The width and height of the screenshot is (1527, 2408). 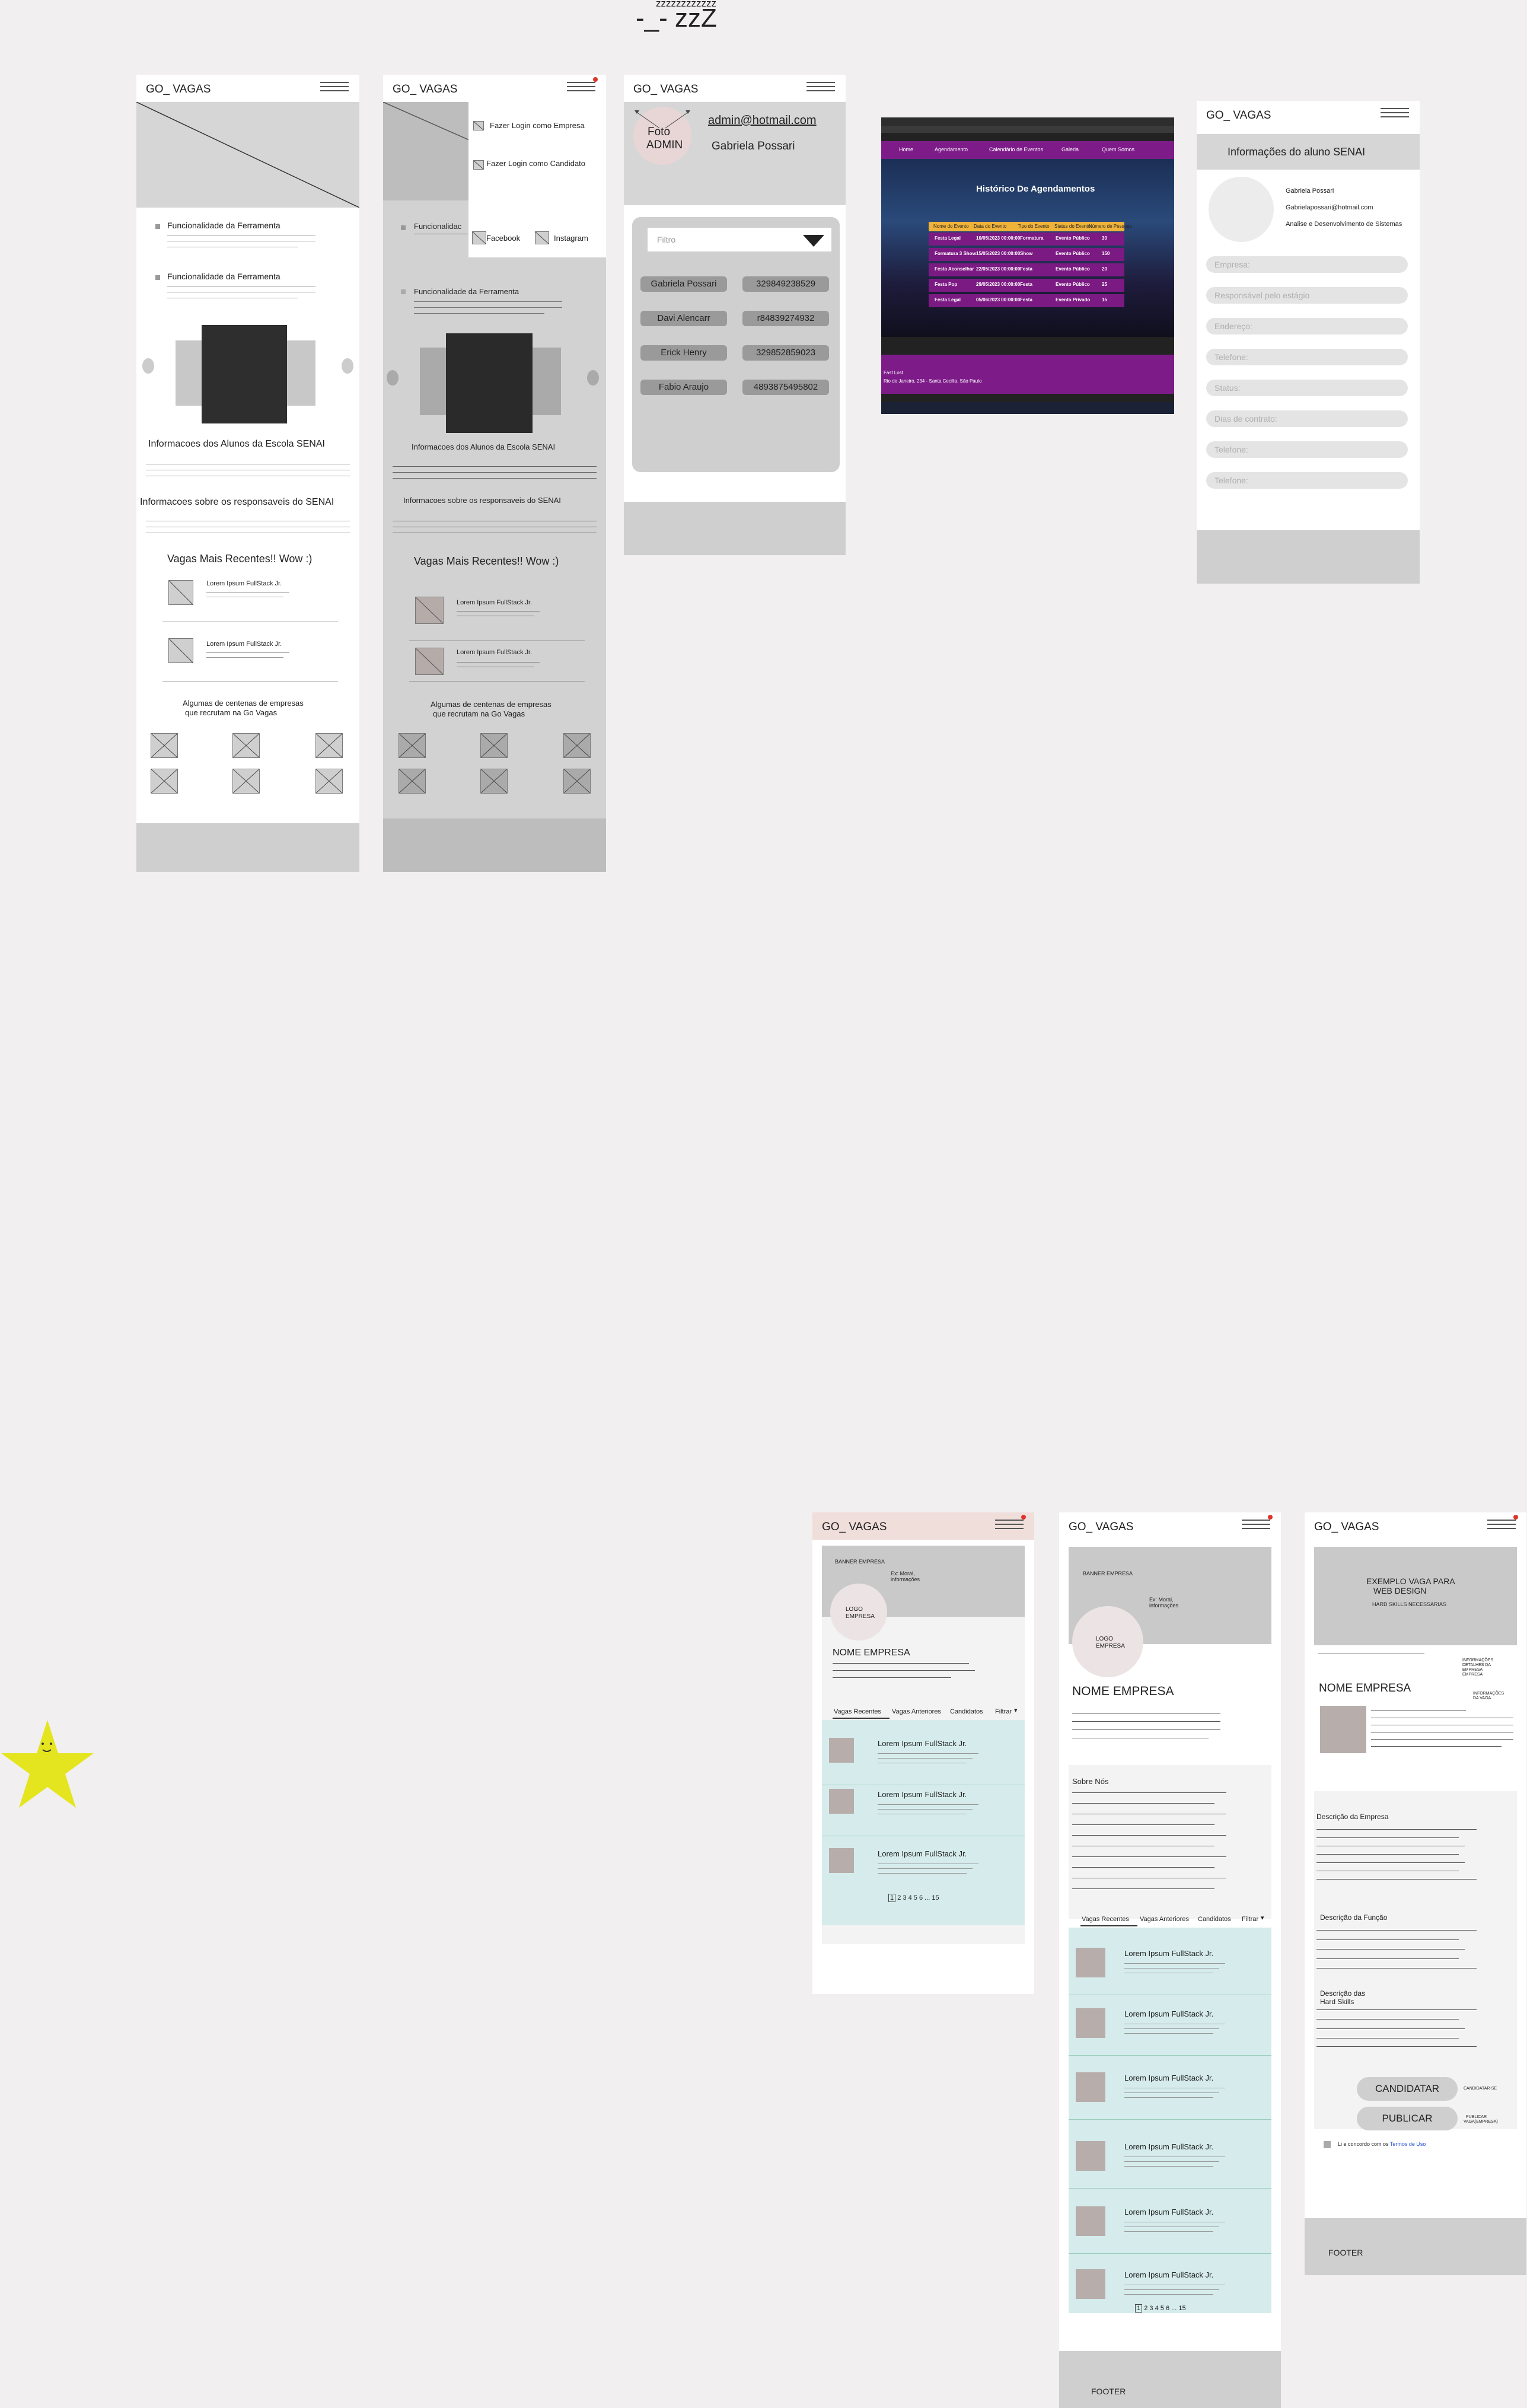 I want to click on instagram-link: Instagram, so click(x=571, y=238).